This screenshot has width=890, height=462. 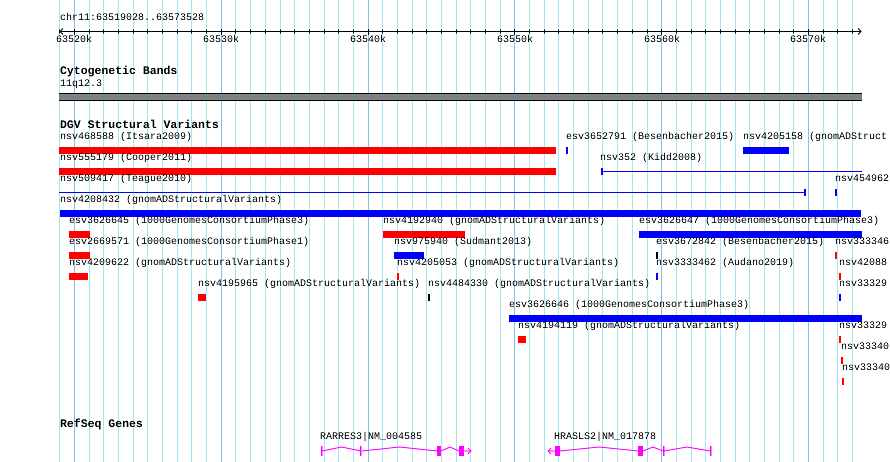 What do you see at coordinates (463, 243) in the screenshot?
I see `variant-label: nsv975940 (Sudmant2013)` at bounding box center [463, 243].